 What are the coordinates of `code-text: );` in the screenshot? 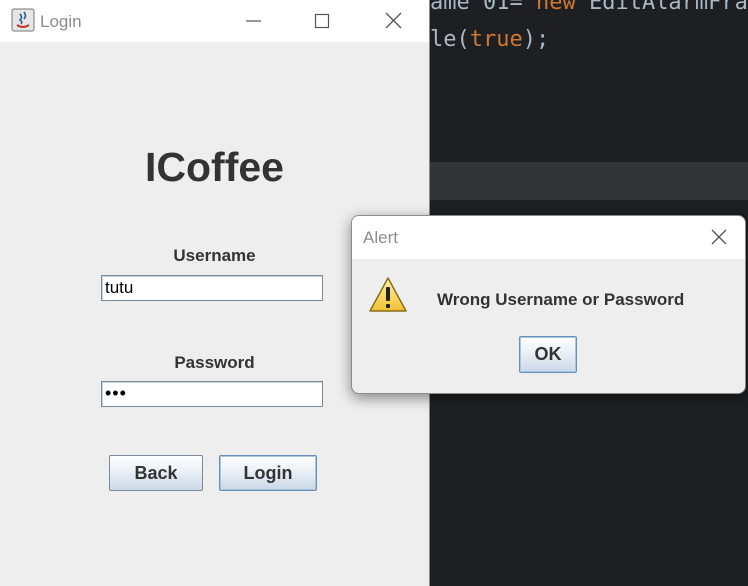 It's located at (536, 39).